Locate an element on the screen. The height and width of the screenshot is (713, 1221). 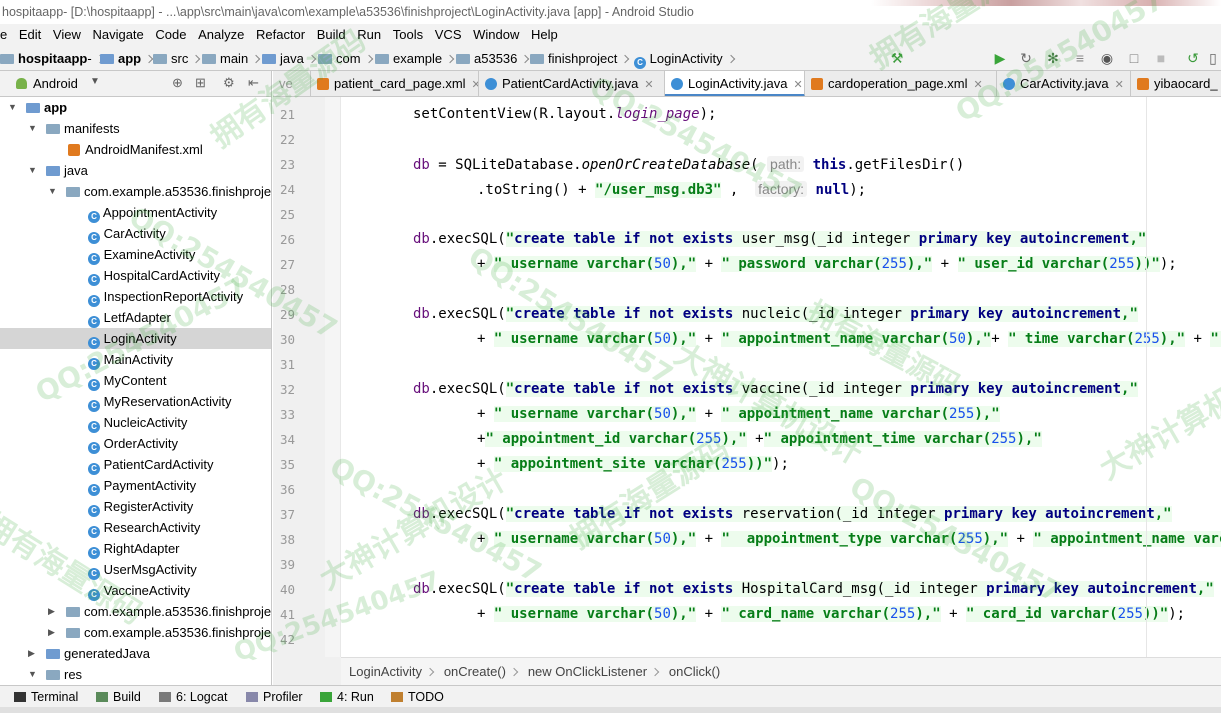
stop-icon: ■ is located at coordinates (1161, 58).